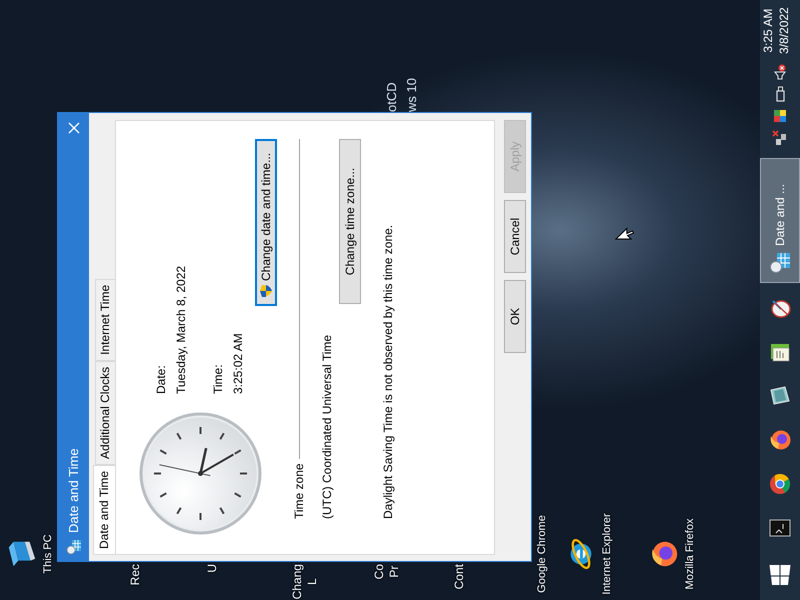 Image resolution: width=800 pixels, height=600 pixels. Describe the element at coordinates (515, 316) in the screenshot. I see `dialog-button: OK` at that location.